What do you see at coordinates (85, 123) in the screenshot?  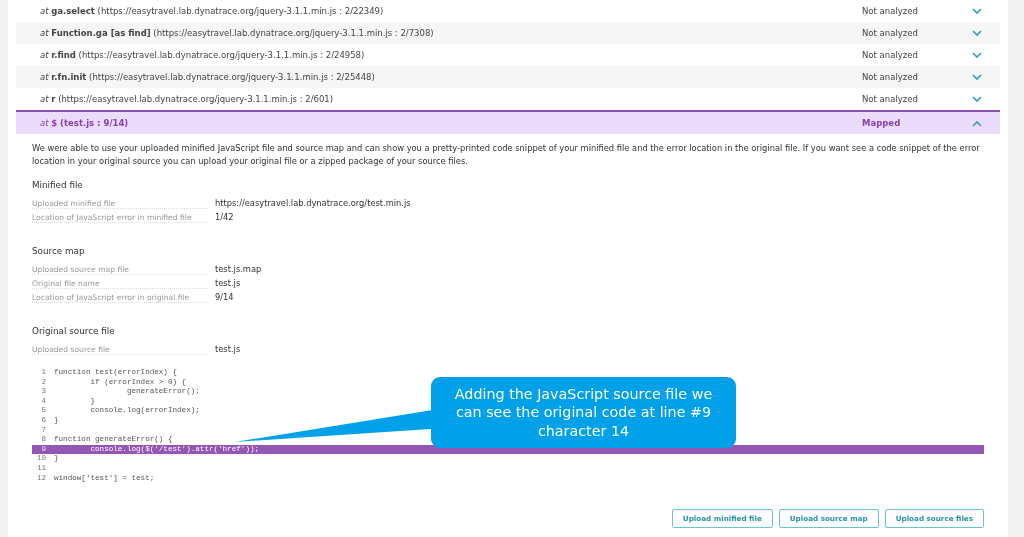 I see `stack-frame-text: at $ (test.js : 9/14)` at bounding box center [85, 123].